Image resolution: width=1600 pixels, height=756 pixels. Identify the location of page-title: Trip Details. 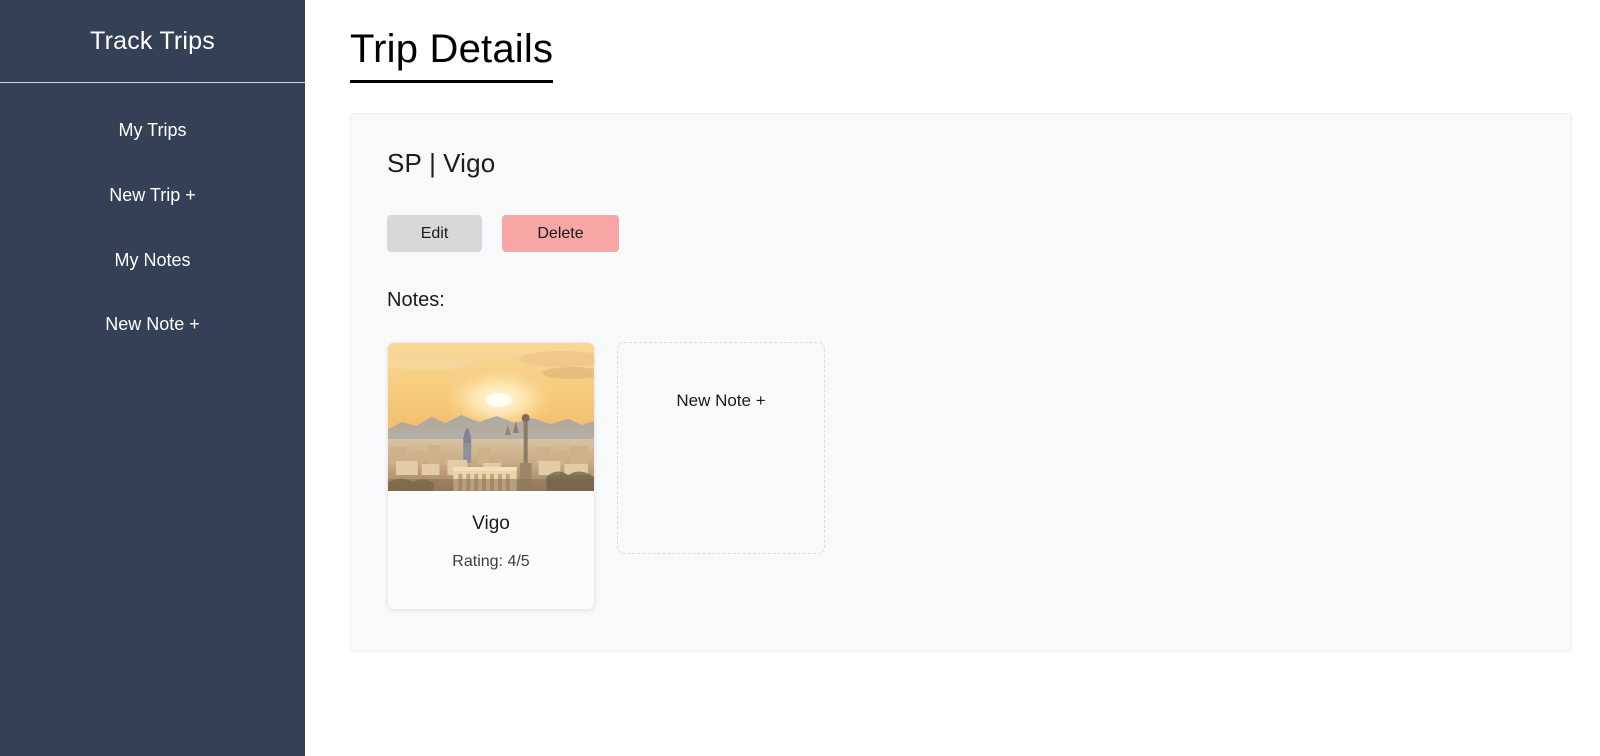
(452, 54).